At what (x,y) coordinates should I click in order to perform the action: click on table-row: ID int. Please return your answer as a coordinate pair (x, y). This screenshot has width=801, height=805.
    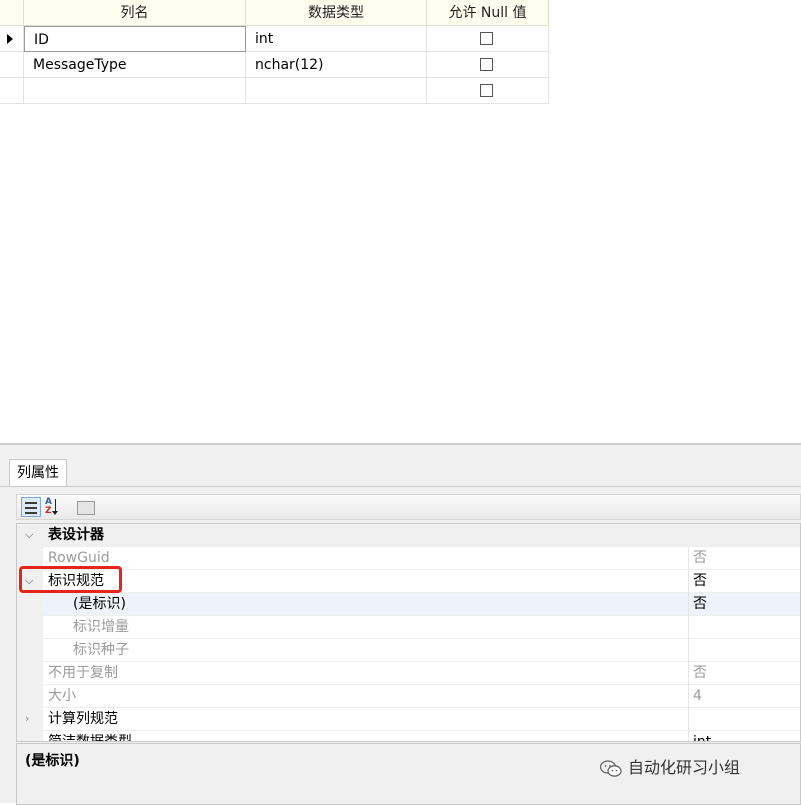
    Looking at the image, I should click on (274, 39).